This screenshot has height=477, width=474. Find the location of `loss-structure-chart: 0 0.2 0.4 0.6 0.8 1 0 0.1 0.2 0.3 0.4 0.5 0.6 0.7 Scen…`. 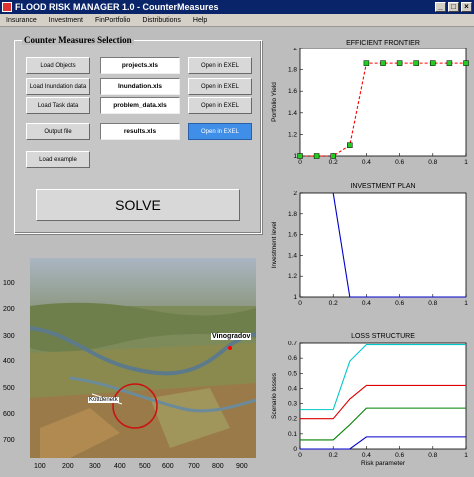

loss-structure-chart: 0 0.2 0.4 0.6 0.8 1 0 0.1 0.2 0.3 0.4 0.5 0.6 0.7 Scen… is located at coordinates (369, 404).